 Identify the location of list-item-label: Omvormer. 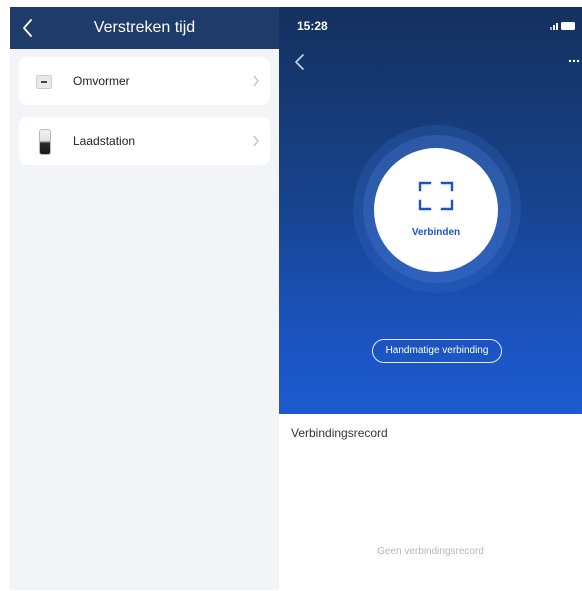
(101, 81).